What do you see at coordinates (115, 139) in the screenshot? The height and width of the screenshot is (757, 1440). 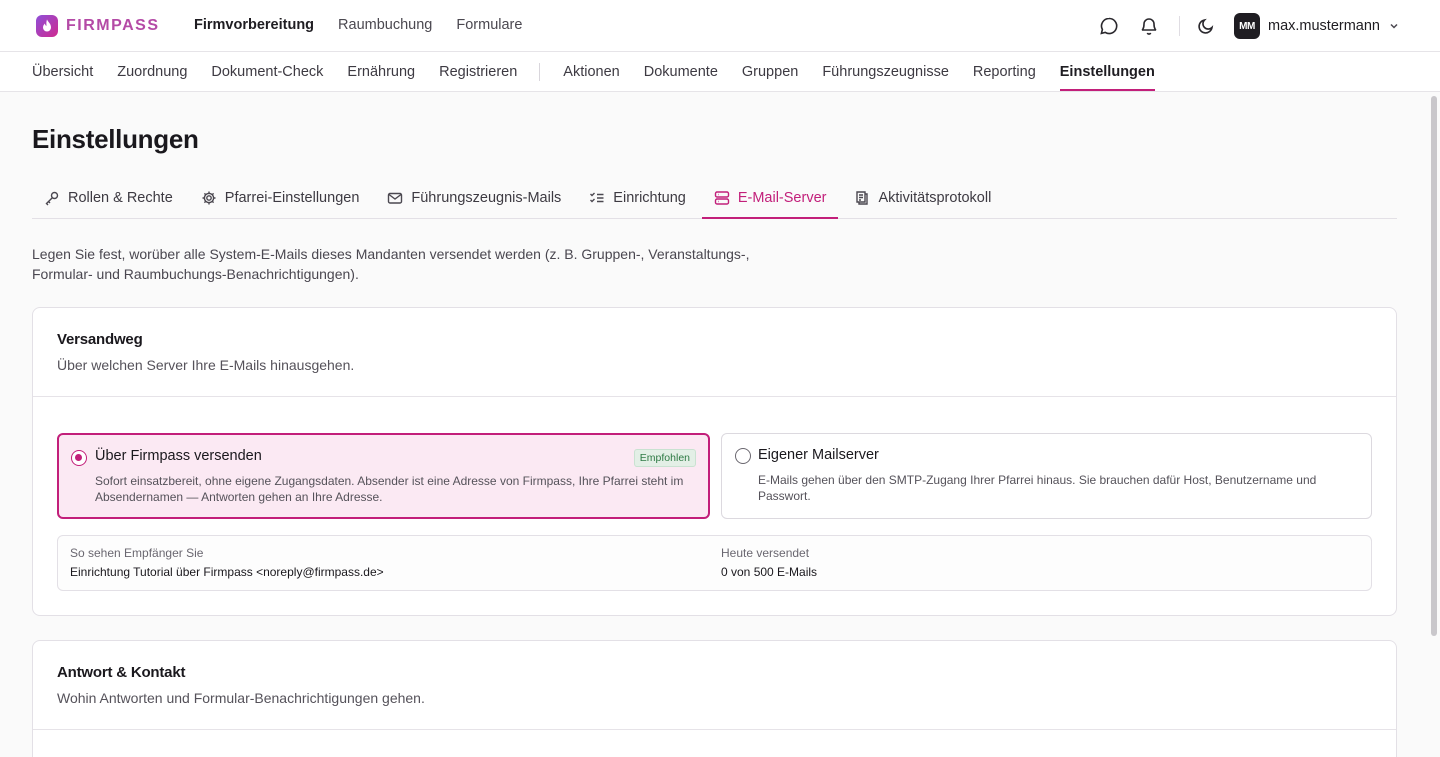 I see `page-title: Einstellungen` at bounding box center [115, 139].